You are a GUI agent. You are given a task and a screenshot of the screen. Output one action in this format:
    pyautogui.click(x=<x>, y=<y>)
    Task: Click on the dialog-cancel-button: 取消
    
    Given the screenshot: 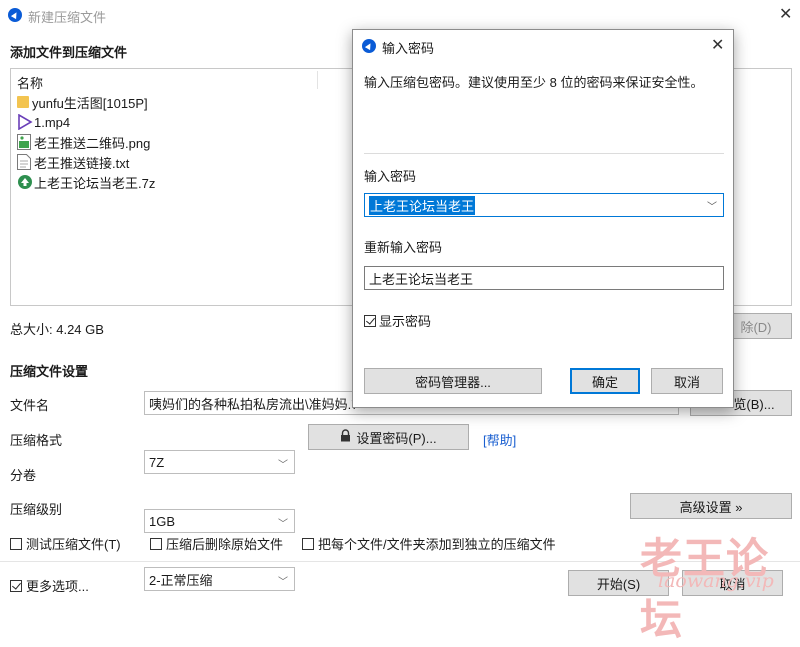 What is the action you would take?
    pyautogui.click(x=687, y=381)
    